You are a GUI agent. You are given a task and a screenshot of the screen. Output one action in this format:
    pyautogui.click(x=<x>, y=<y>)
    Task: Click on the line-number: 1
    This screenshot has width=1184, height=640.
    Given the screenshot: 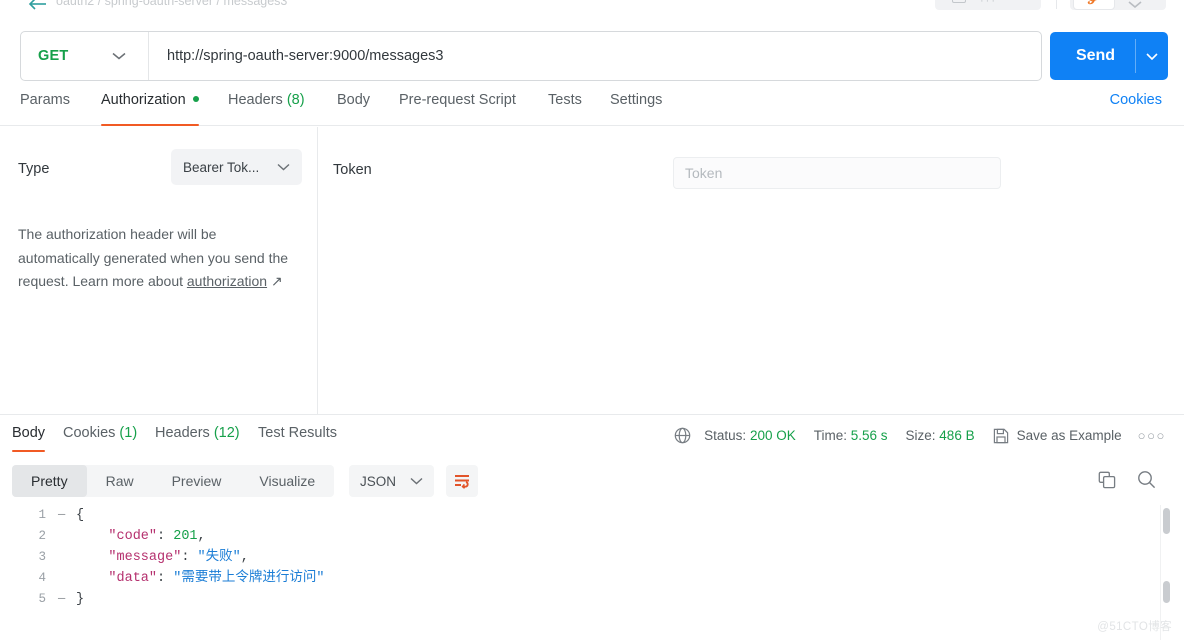 What is the action you would take?
    pyautogui.click(x=42, y=515)
    